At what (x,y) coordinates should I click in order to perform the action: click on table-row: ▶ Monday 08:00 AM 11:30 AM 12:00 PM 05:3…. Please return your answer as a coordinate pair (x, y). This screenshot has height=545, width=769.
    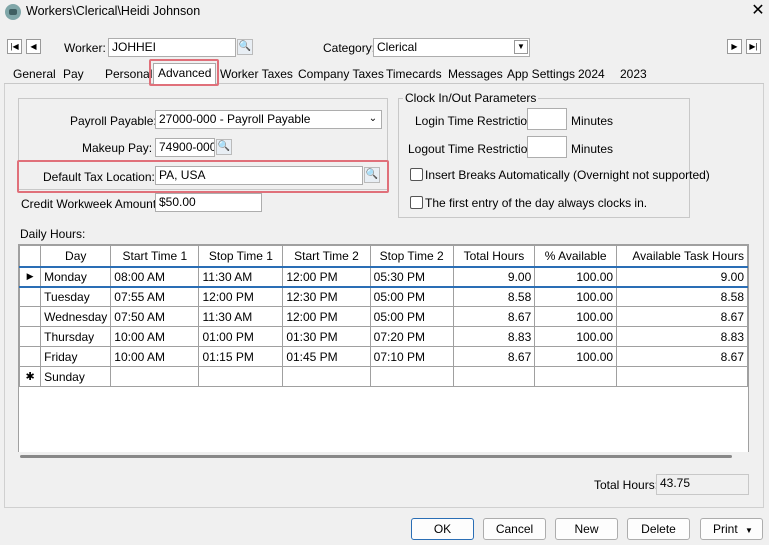
    Looking at the image, I should click on (383, 276).